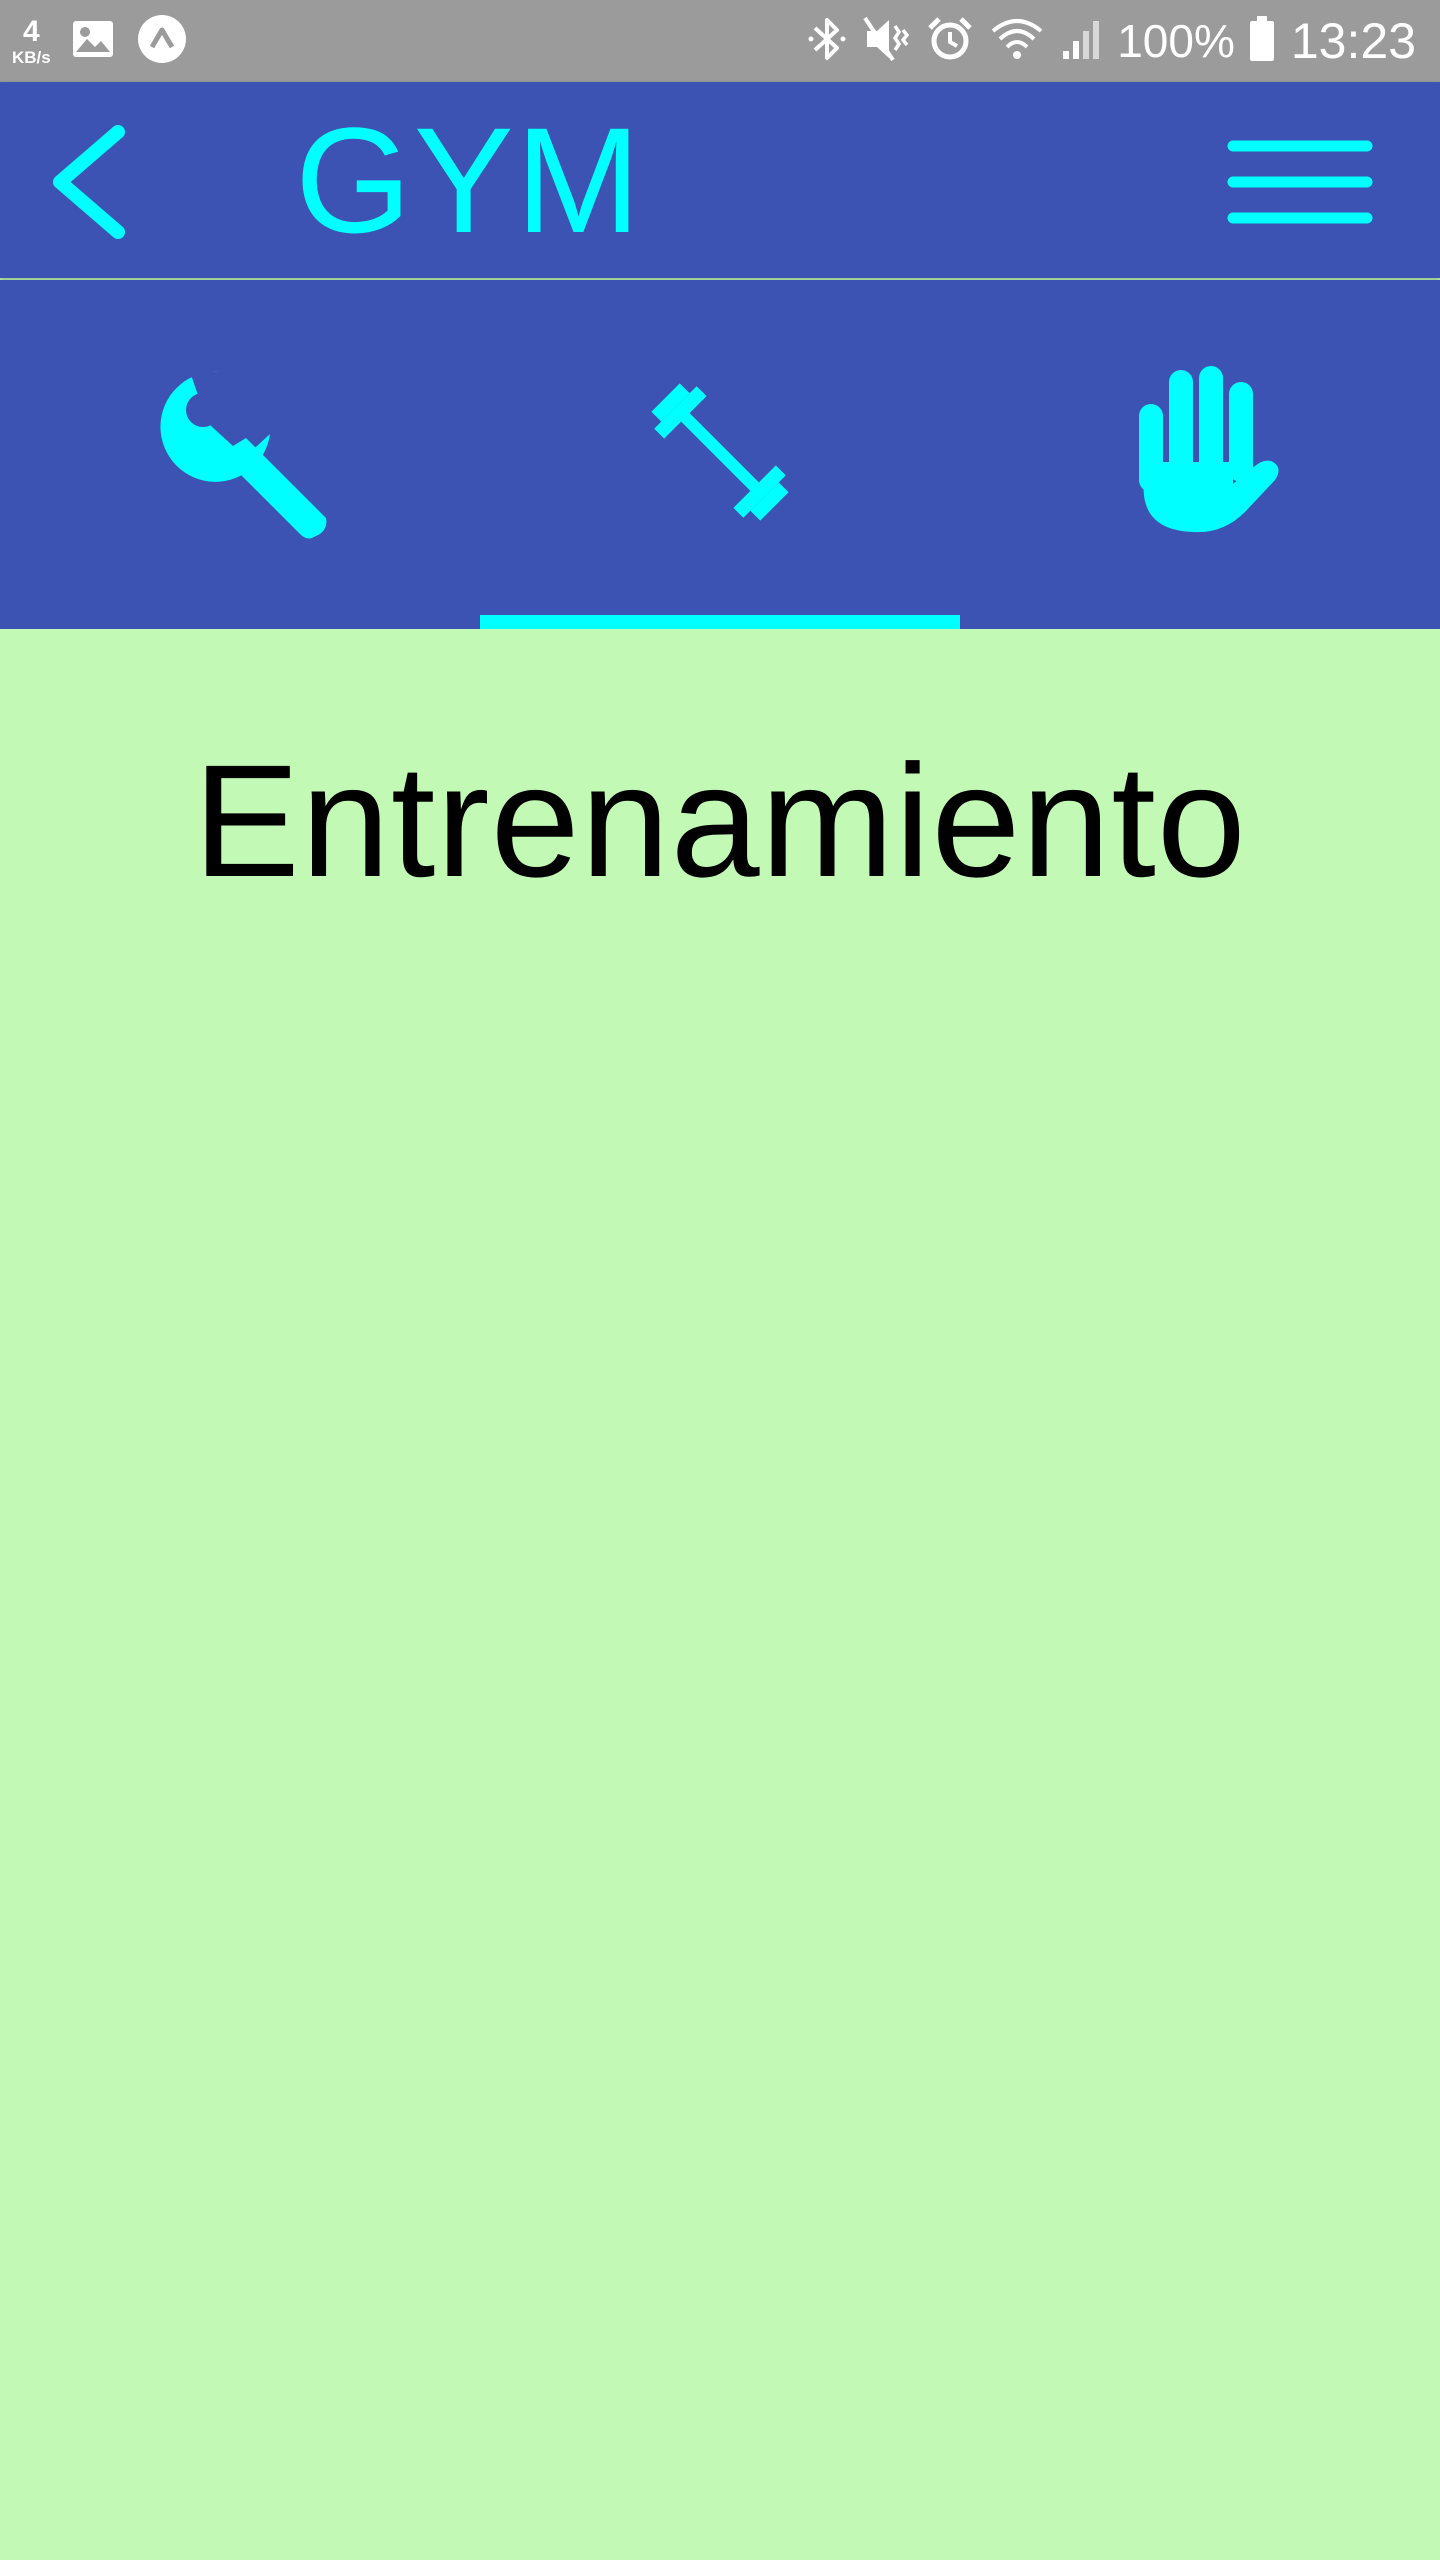 Image resolution: width=1440 pixels, height=2560 pixels. I want to click on tab-training, so click(720, 454).